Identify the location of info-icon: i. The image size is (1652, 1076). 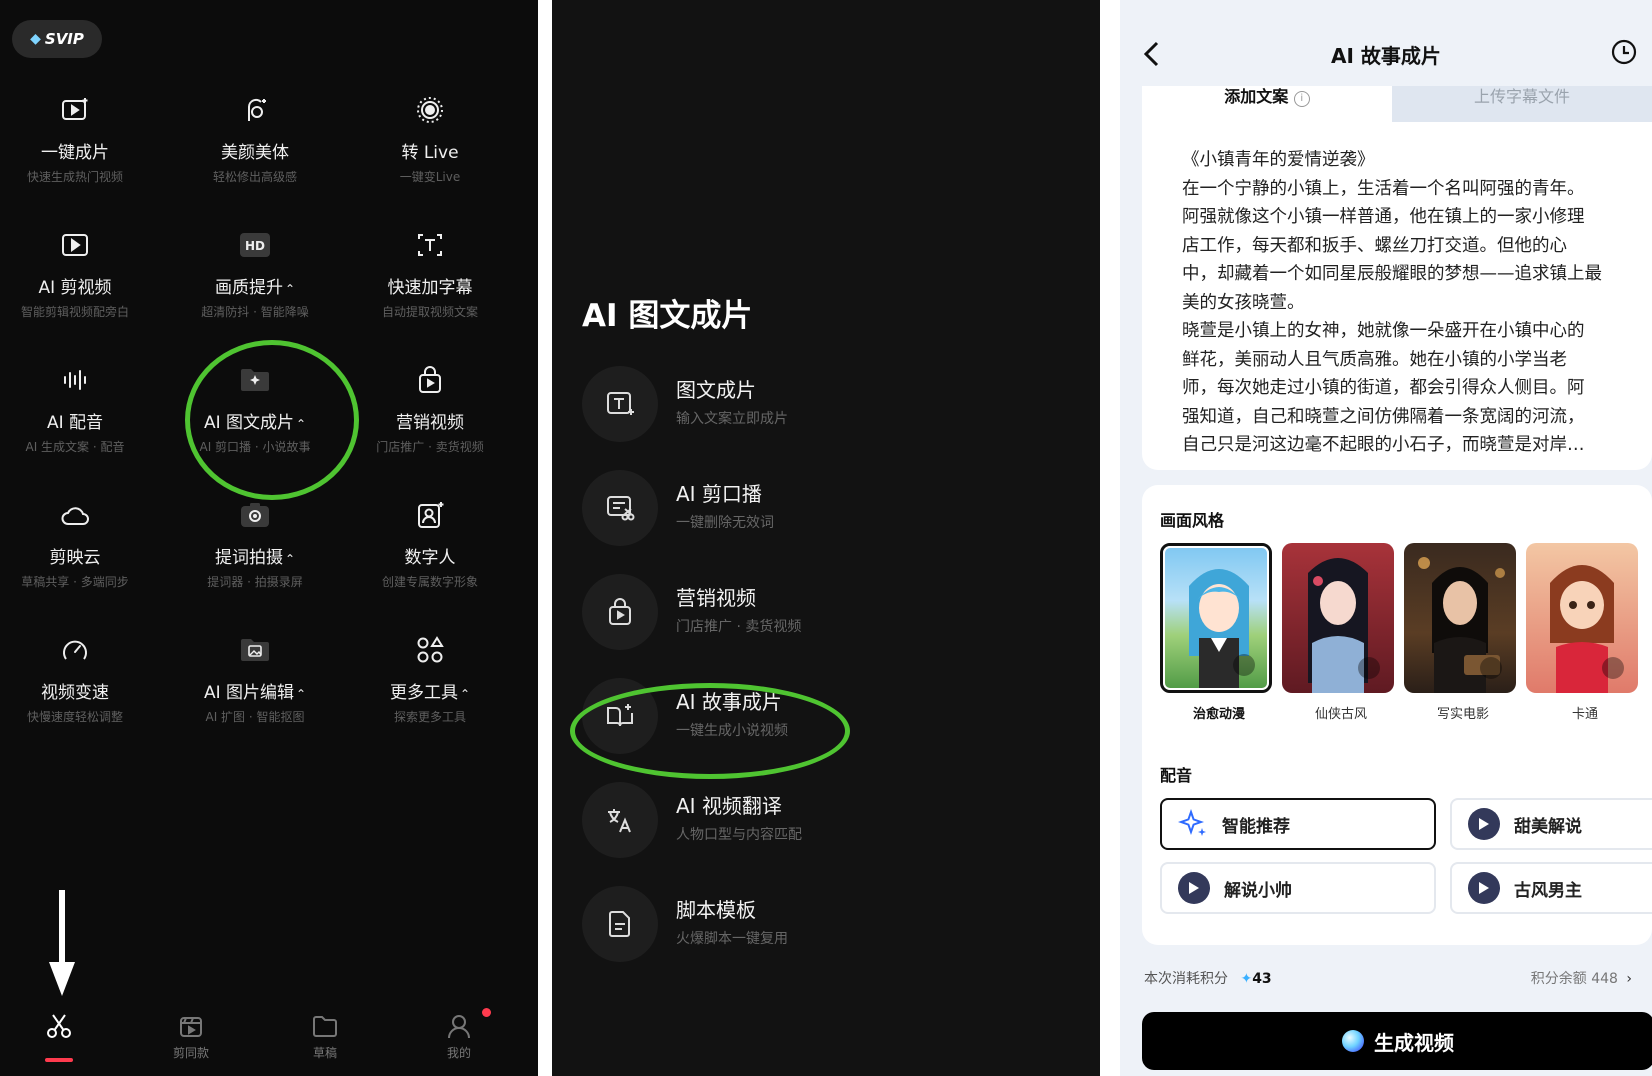
(1301, 99).